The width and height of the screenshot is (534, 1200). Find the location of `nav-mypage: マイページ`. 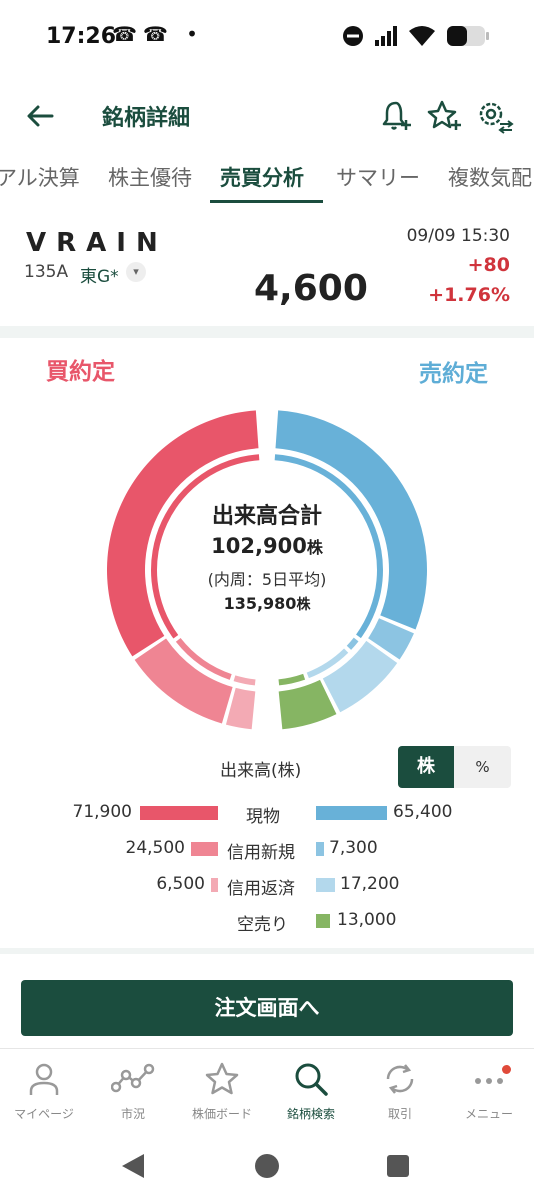

nav-mypage: マイページ is located at coordinates (44, 1091).